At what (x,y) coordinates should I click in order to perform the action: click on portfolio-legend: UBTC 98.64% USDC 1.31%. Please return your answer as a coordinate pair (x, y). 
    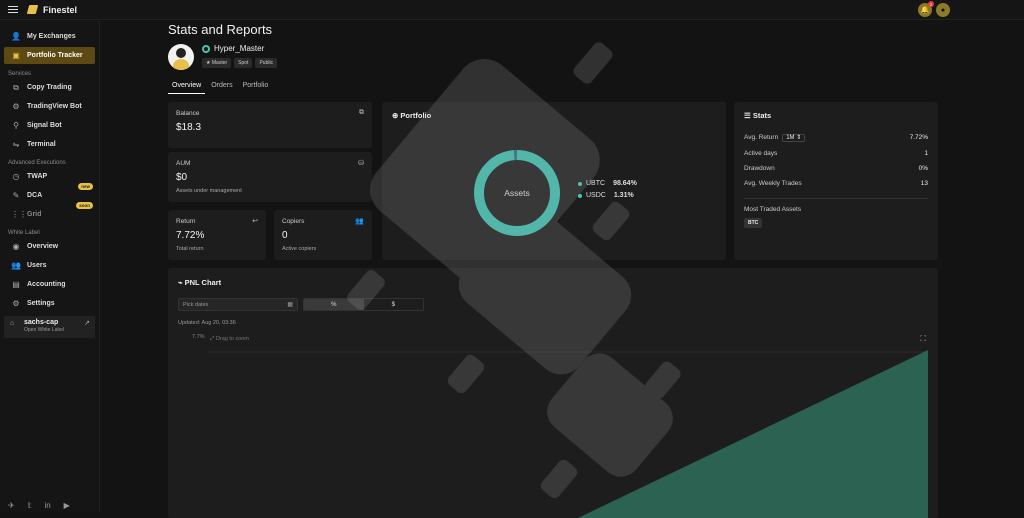
    Looking at the image, I should click on (607, 192).